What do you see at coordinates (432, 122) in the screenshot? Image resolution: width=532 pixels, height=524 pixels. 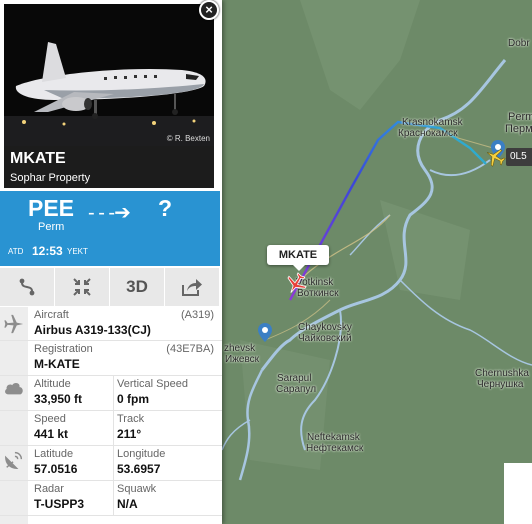 I see `city-krasnokamsk-en: Krasnokamsk` at bounding box center [432, 122].